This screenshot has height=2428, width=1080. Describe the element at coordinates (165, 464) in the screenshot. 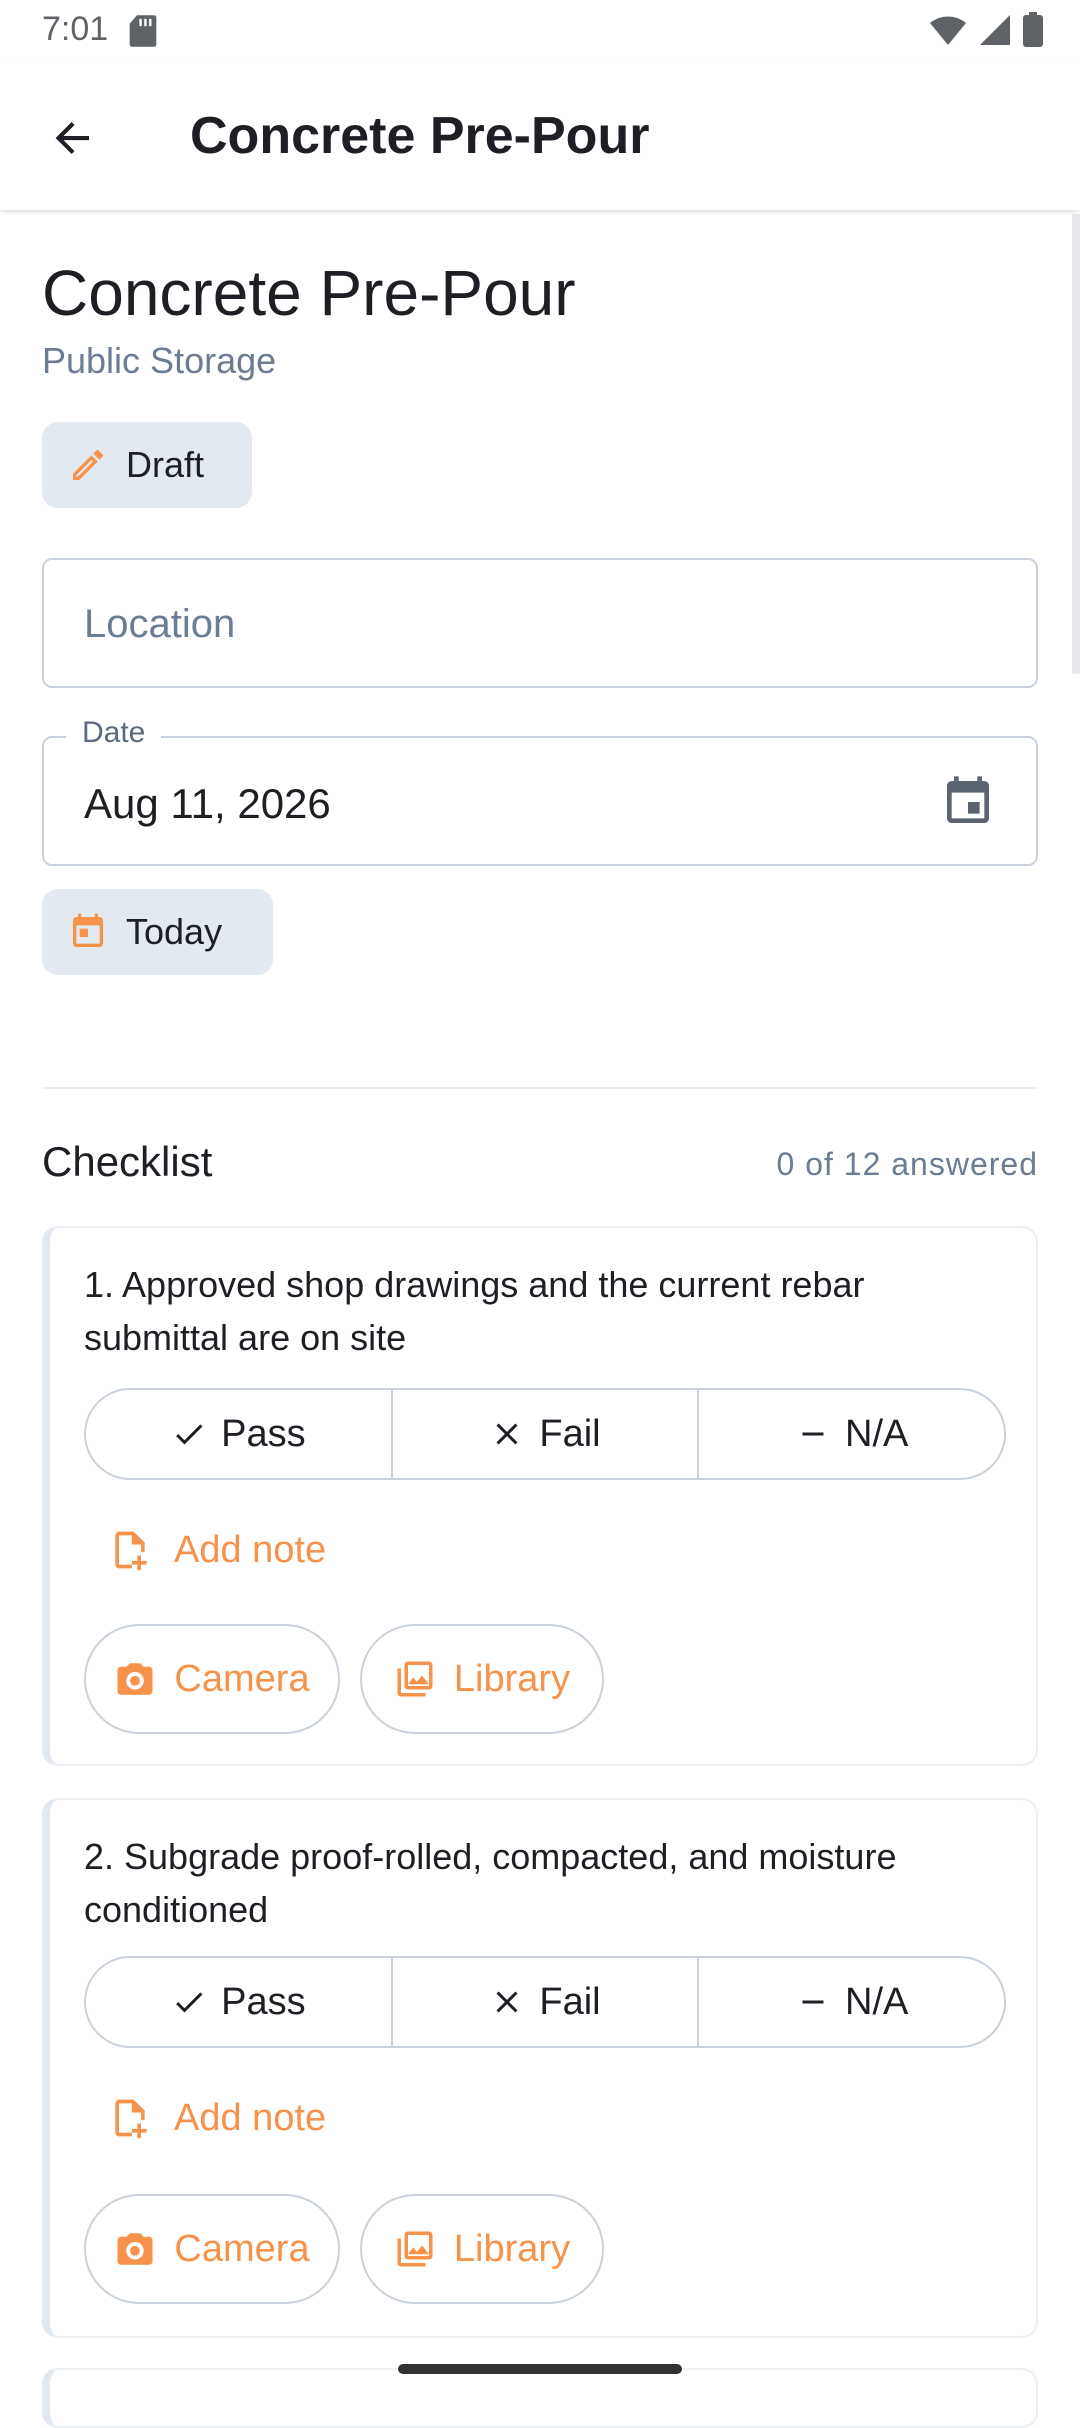

I see `status-badge-label: Draft` at that location.